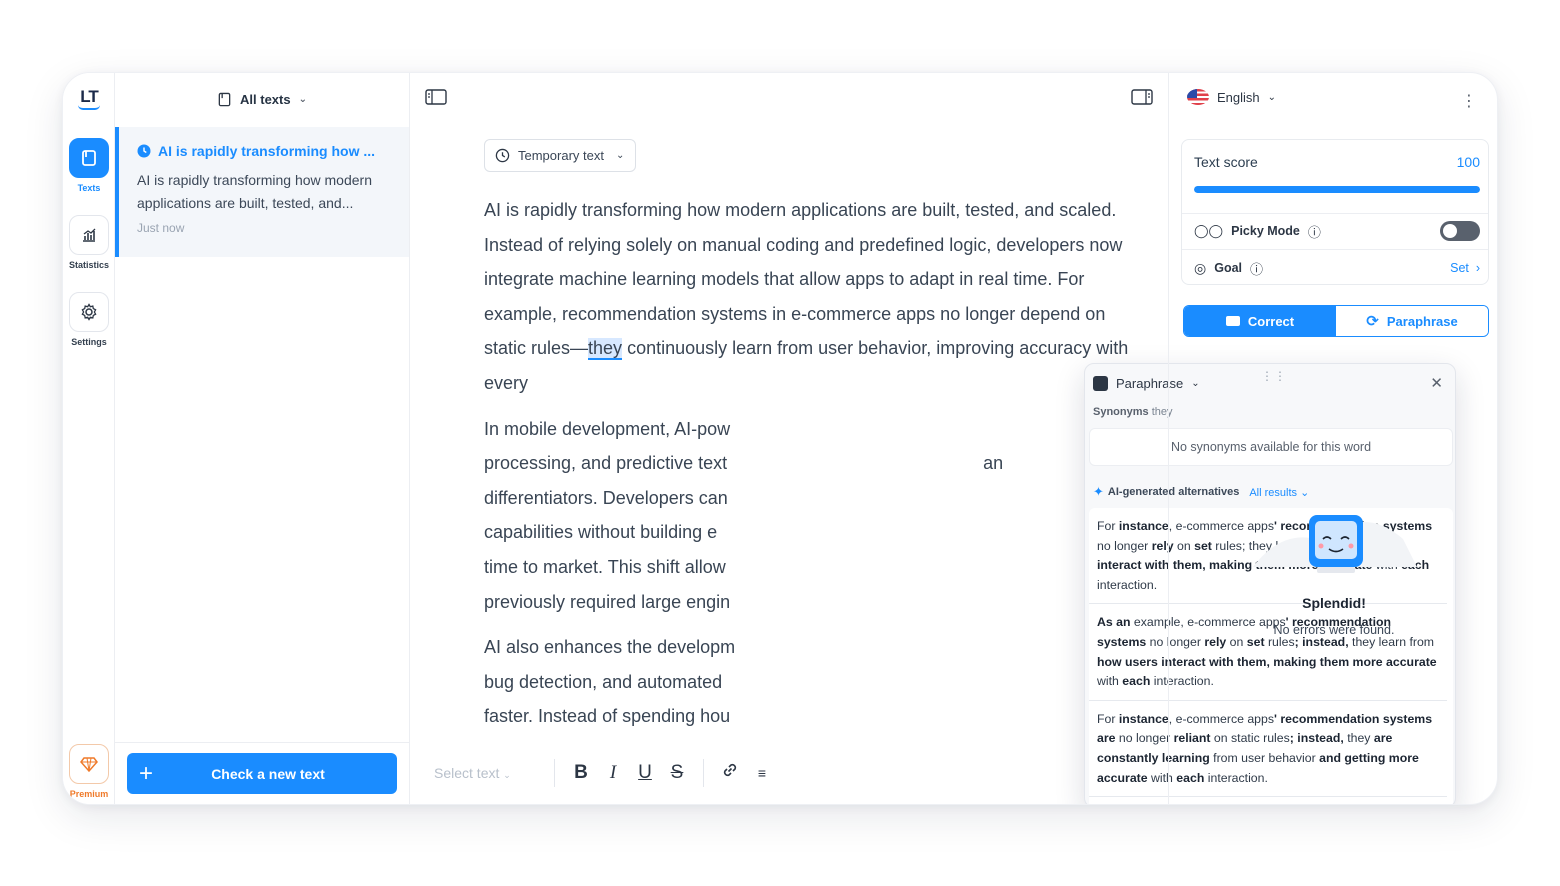 The height and width of the screenshot is (886, 1560). Describe the element at coordinates (161, 228) in the screenshot. I see `text-item-date: Just now` at that location.